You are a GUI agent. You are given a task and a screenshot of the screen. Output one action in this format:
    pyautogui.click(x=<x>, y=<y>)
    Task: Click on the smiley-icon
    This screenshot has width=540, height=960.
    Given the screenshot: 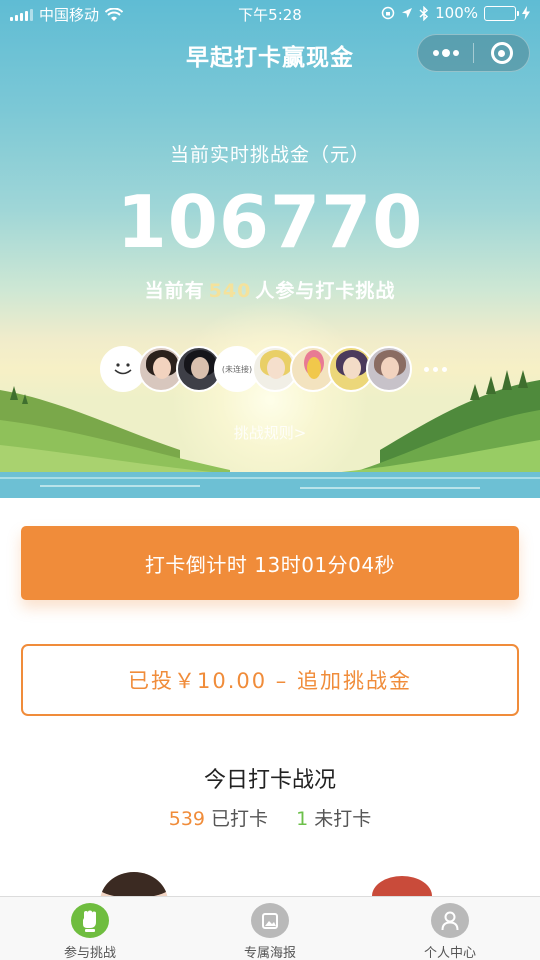 What is the action you would take?
    pyautogui.click(x=123, y=369)
    